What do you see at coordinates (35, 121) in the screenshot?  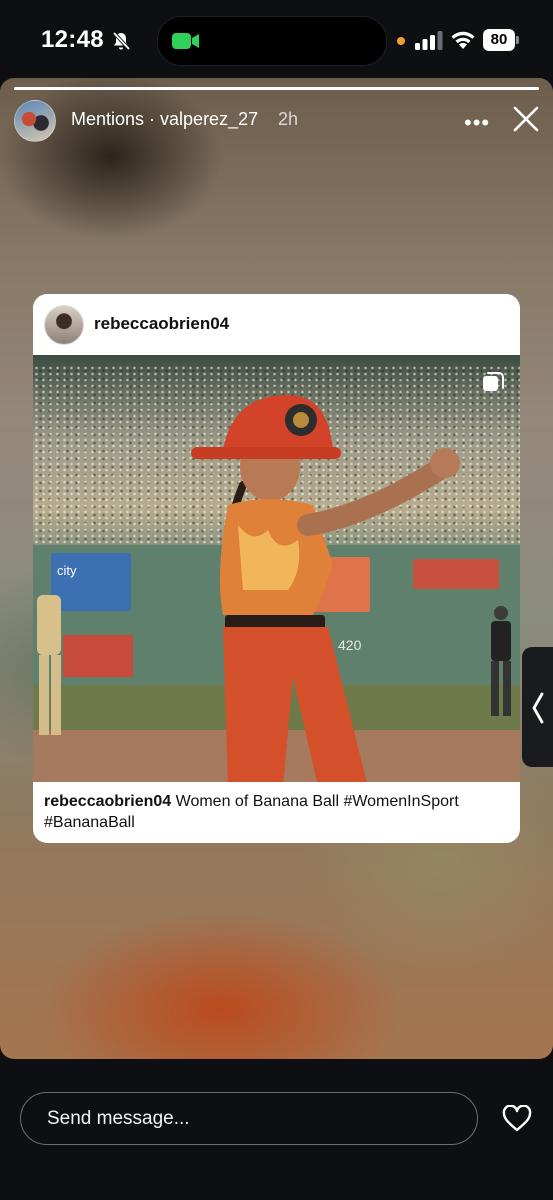 I see `story-author-avatar` at bounding box center [35, 121].